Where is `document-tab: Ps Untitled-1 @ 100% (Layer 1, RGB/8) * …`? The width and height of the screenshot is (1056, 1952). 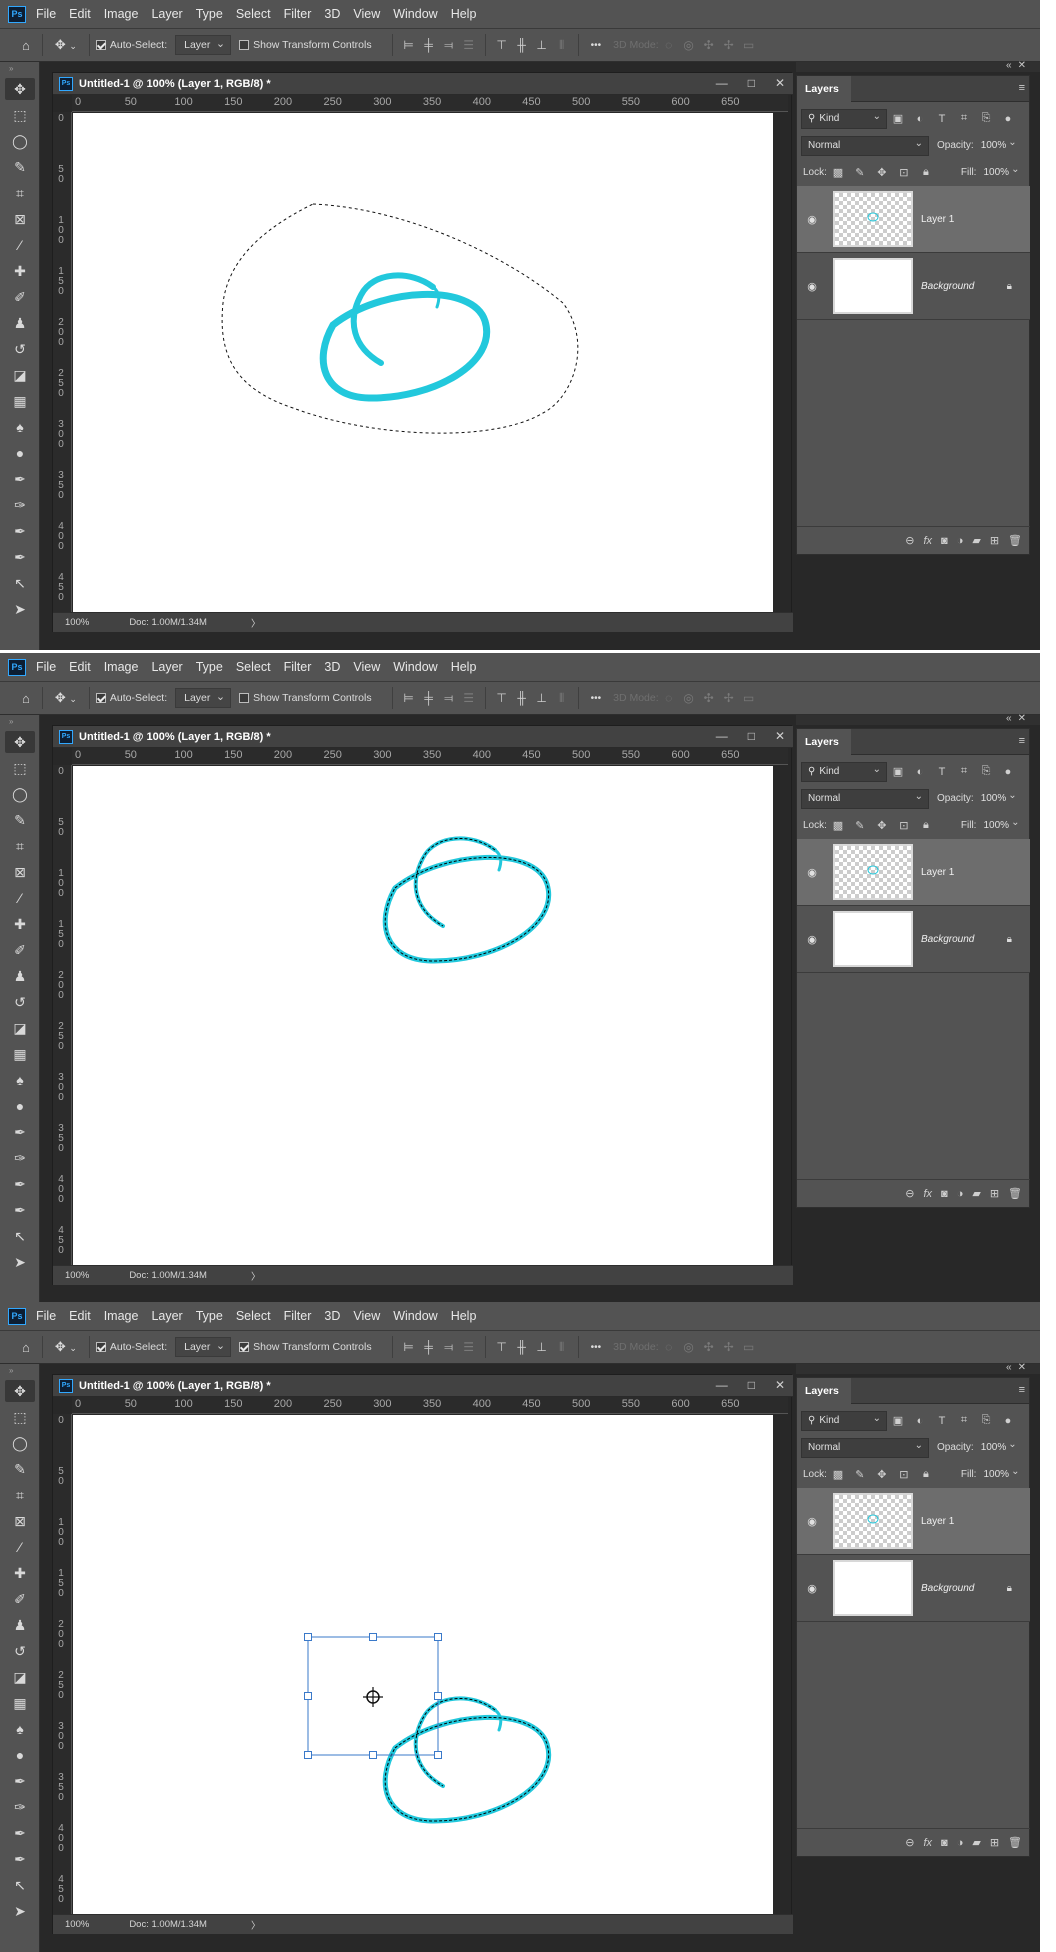 document-tab: Ps Untitled-1 @ 100% (Layer 1, RGB/8) * … is located at coordinates (423, 1386).